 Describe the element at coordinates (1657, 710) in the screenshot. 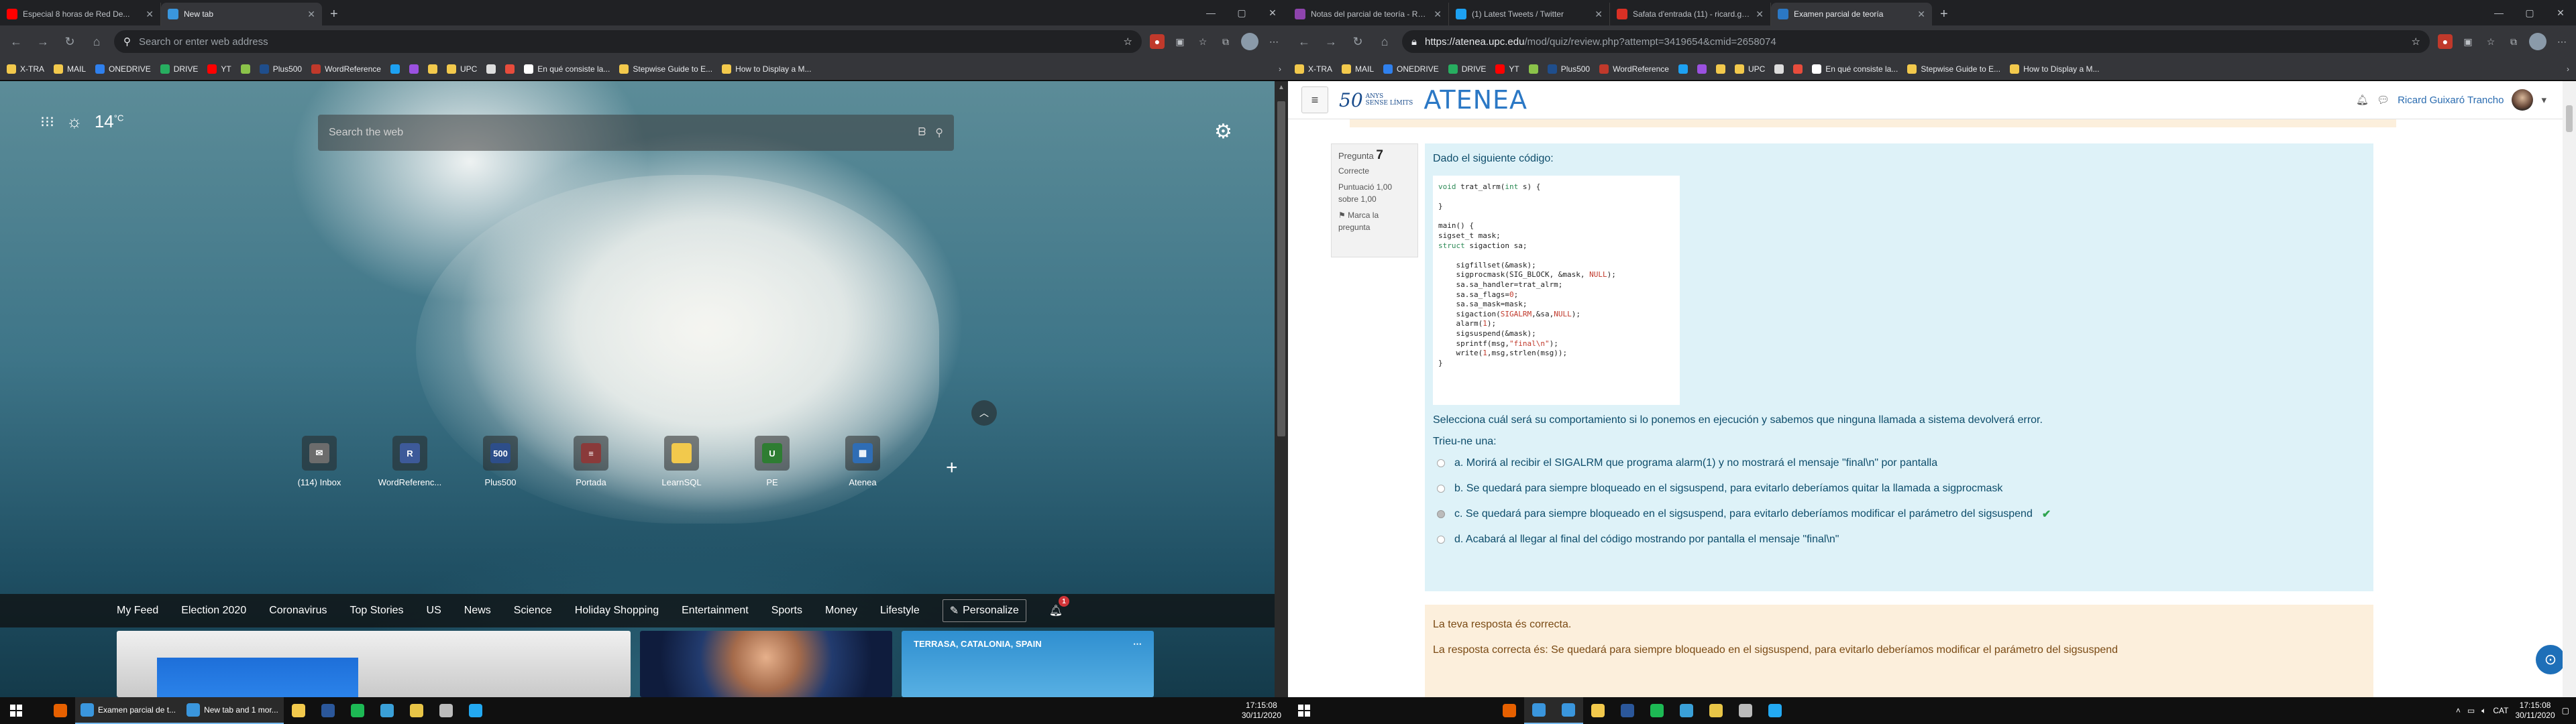

I see `taskbar-spotify` at that location.